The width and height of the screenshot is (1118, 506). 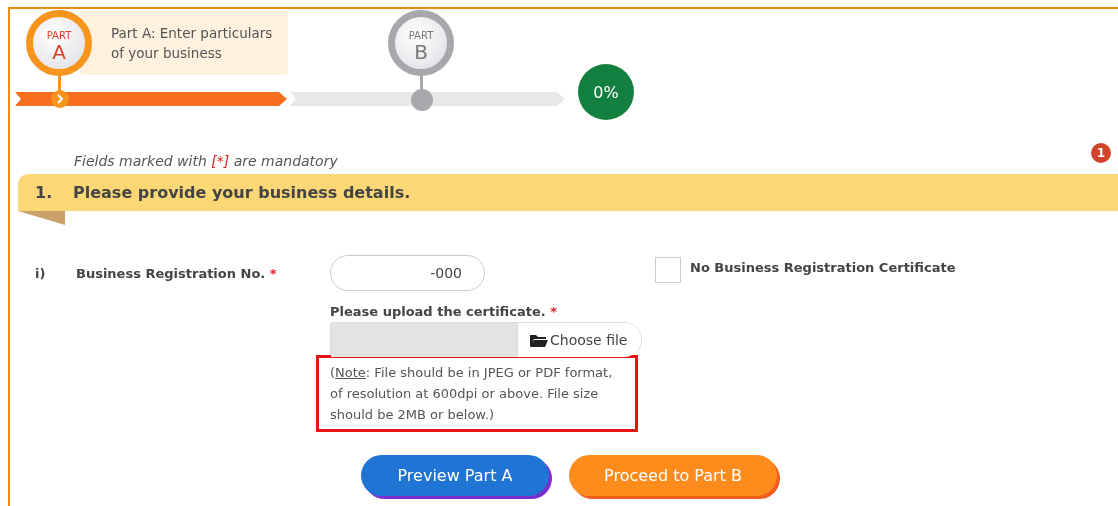 I want to click on checkbox-label: No Business Registration Certificate, so click(x=823, y=267).